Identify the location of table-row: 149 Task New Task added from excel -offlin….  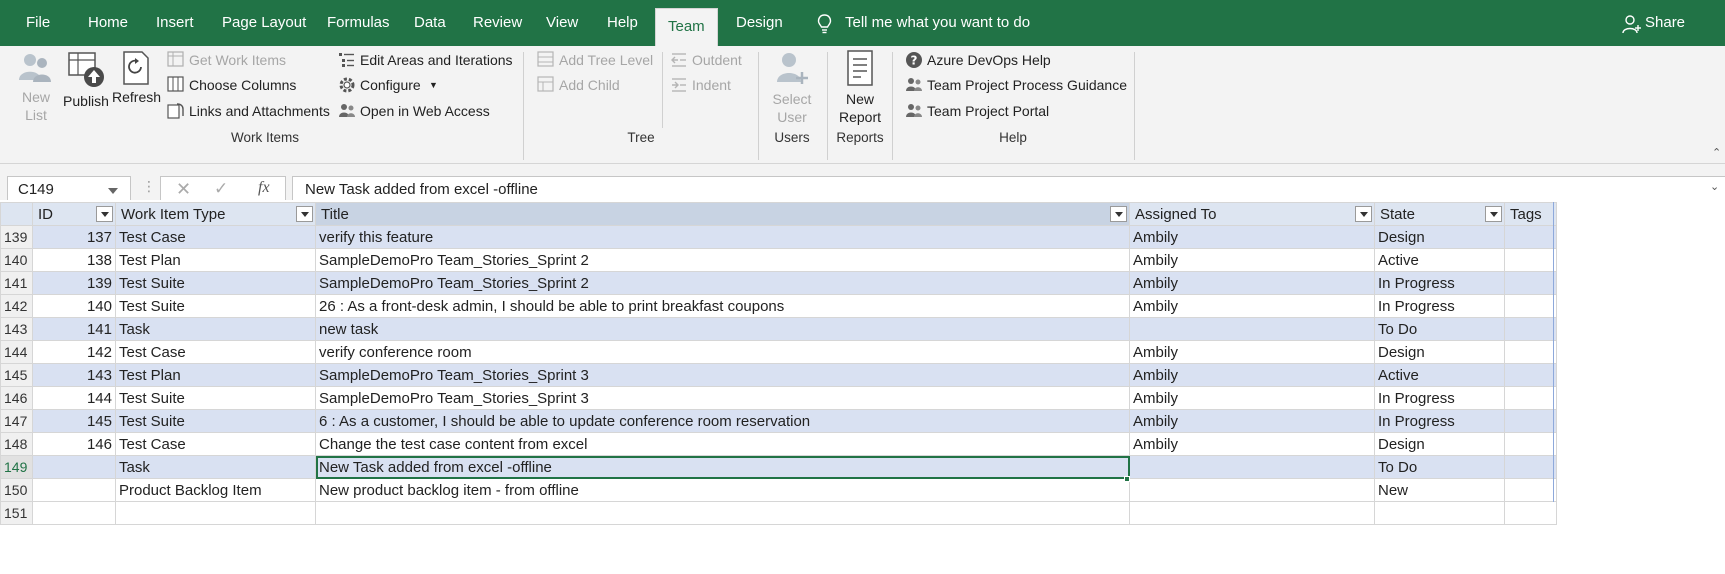
(788, 467).